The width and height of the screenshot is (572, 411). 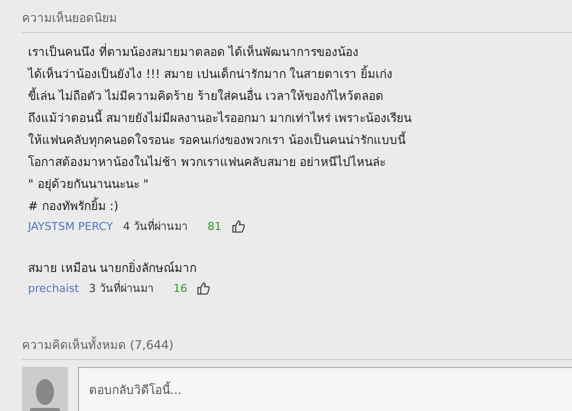 What do you see at coordinates (297, 20) in the screenshot?
I see `section-heading: ความเห็นยอดนิยม` at bounding box center [297, 20].